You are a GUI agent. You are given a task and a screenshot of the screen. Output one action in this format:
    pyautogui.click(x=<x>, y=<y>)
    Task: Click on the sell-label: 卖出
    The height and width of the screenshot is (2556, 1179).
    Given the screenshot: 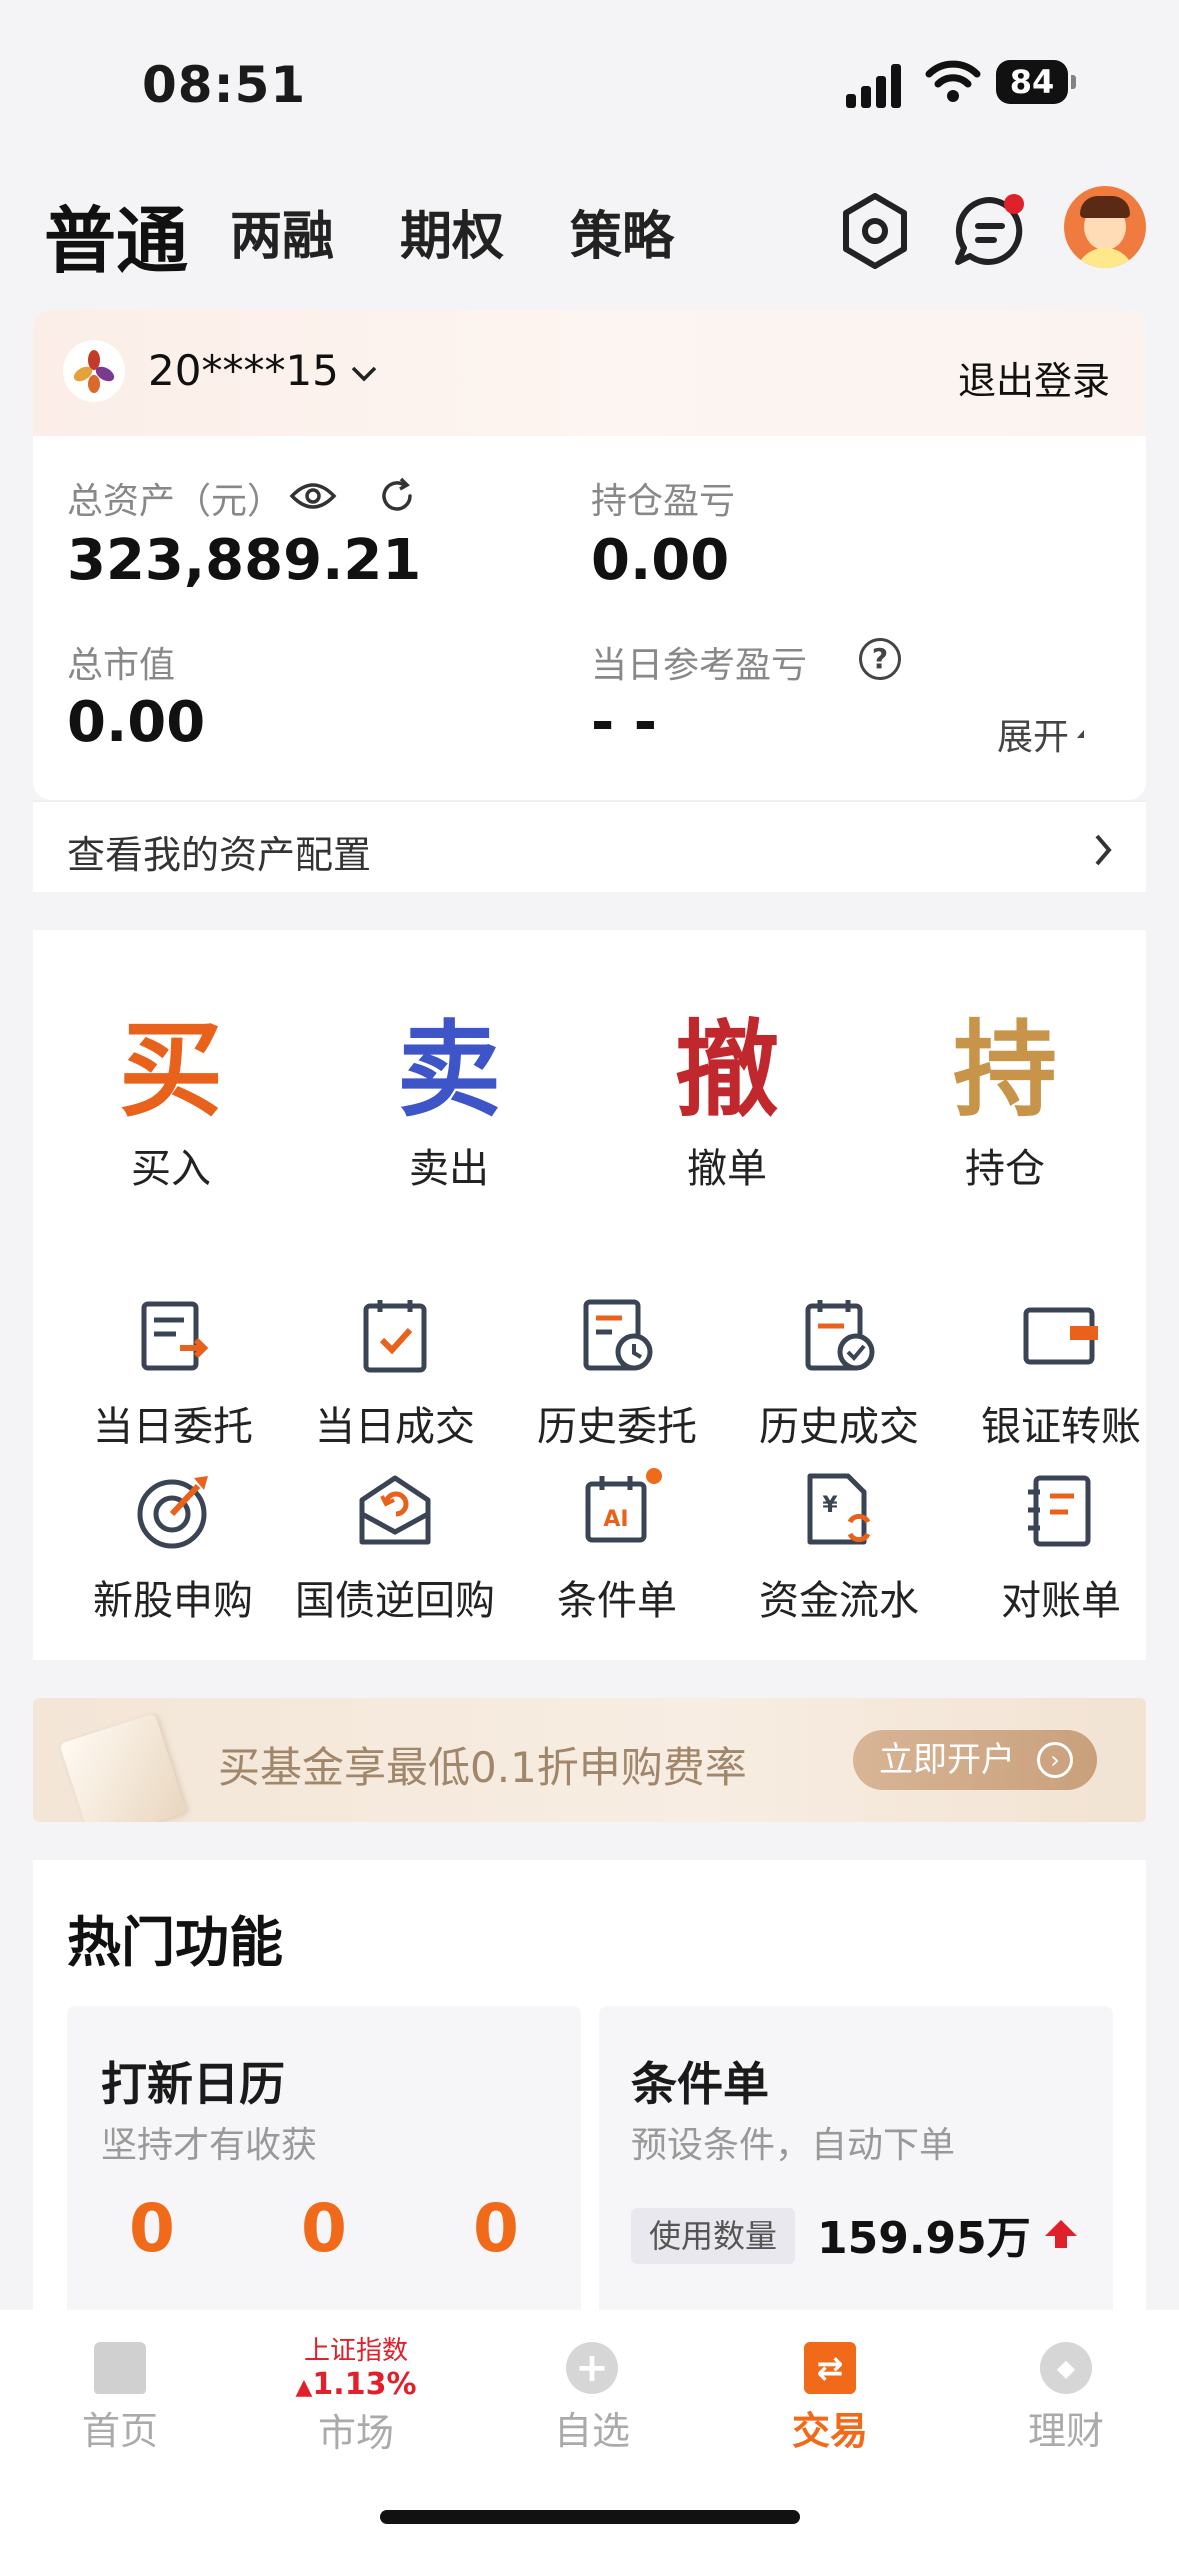 What is the action you would take?
    pyautogui.click(x=449, y=1169)
    